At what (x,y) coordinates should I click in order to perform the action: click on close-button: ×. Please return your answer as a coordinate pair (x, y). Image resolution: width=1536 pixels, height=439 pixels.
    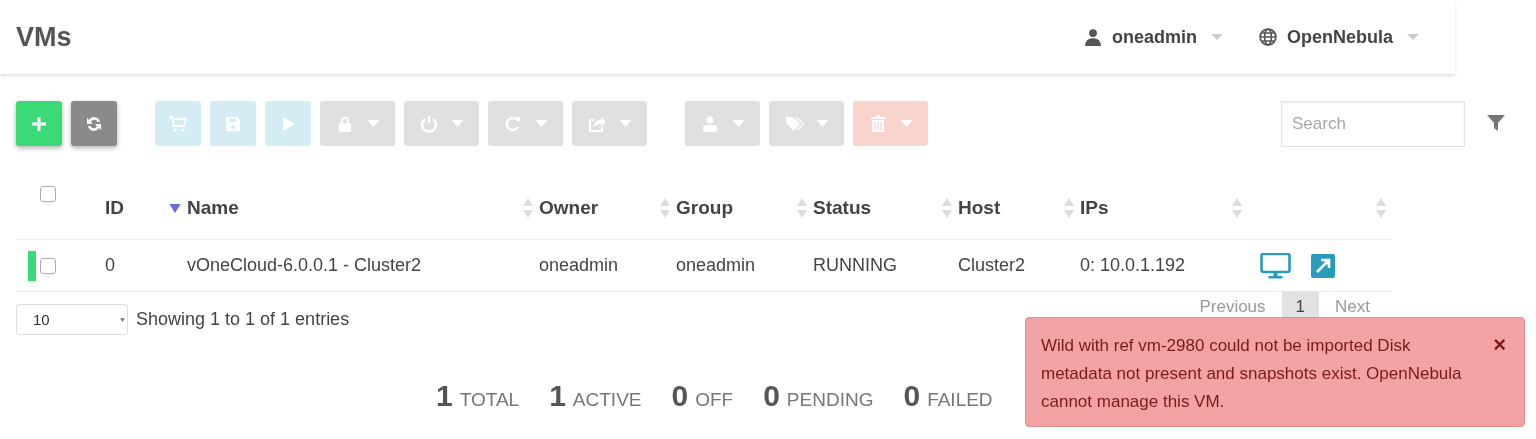
    Looking at the image, I should click on (1499, 345).